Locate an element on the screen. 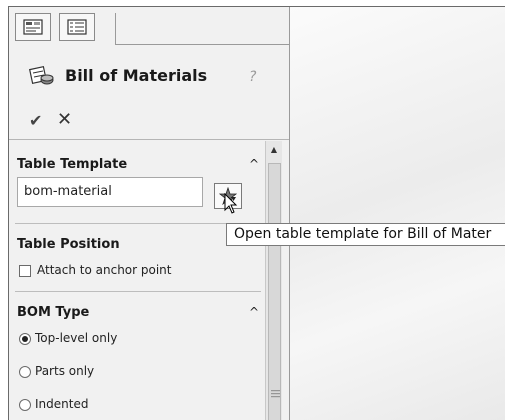 This screenshot has width=505, height=420. attach-anchor-checkbox is located at coordinates (25, 271).